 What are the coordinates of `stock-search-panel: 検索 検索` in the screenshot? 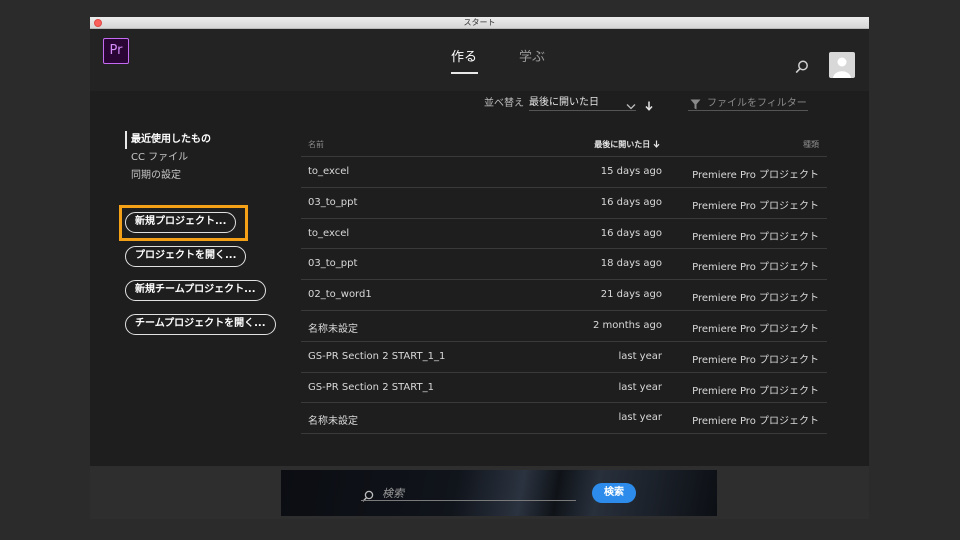 It's located at (479, 492).